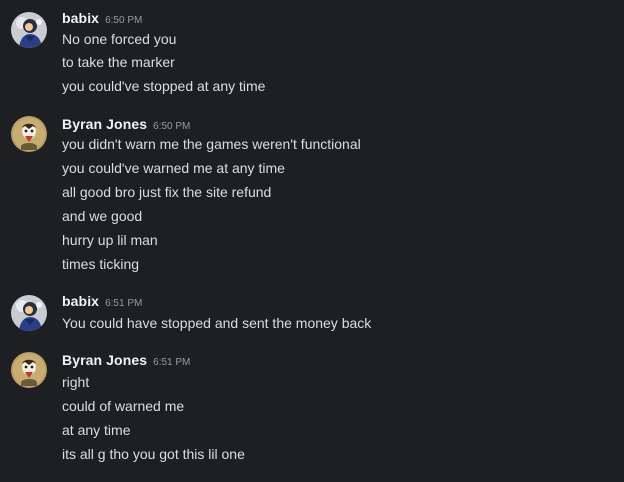  Describe the element at coordinates (102, 216) in the screenshot. I see `message-line: and we good` at that location.